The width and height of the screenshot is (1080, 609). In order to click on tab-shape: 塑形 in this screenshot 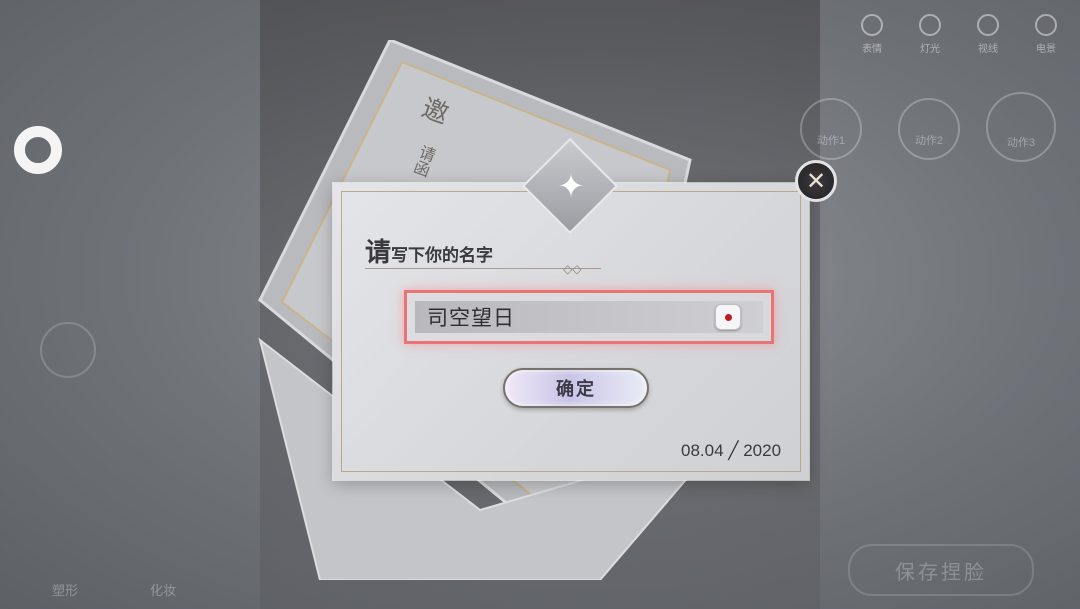, I will do `click(65, 589)`.